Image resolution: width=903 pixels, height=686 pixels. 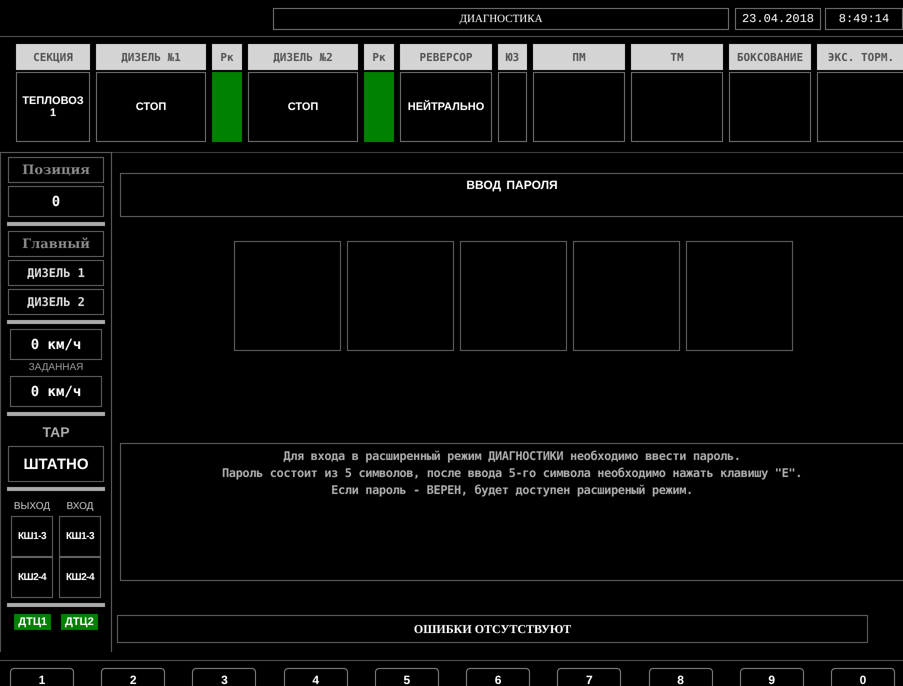 What do you see at coordinates (501, 19) in the screenshot?
I see `window-title: ДИАГНОСТИКА` at bounding box center [501, 19].